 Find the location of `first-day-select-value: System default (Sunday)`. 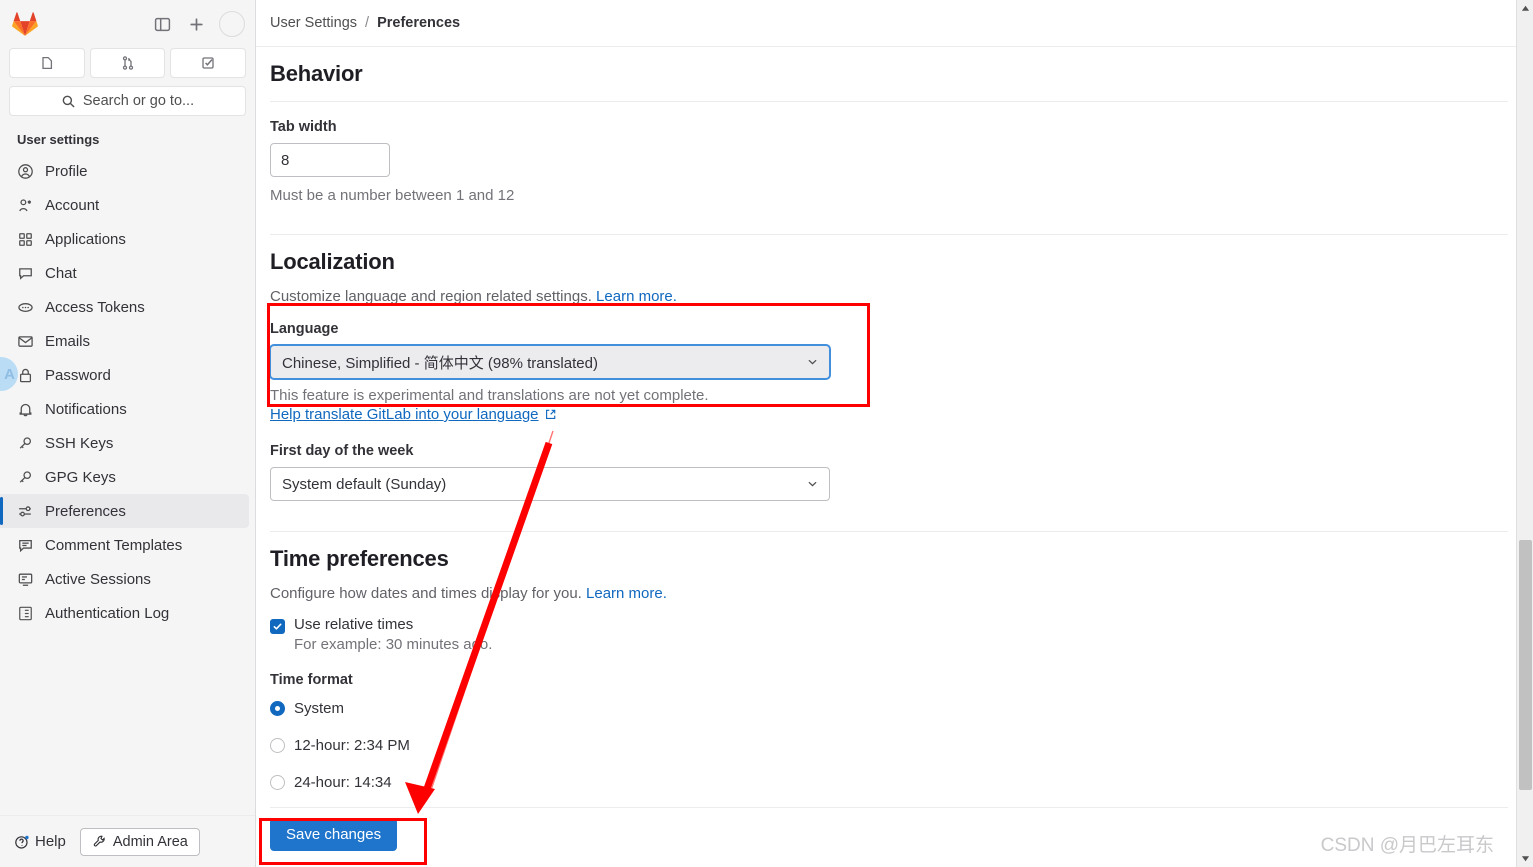

first-day-select-value: System default (Sunday) is located at coordinates (364, 484).